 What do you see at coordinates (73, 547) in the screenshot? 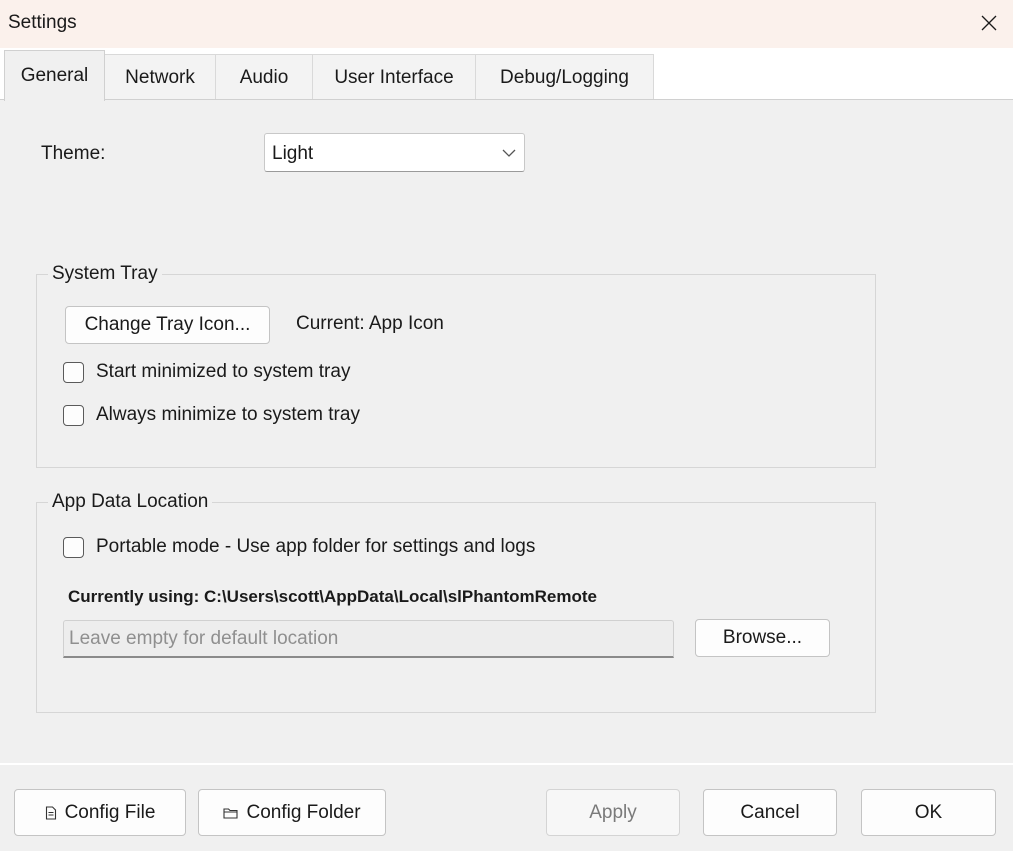
I see `portable-mode-checkbox-box` at bounding box center [73, 547].